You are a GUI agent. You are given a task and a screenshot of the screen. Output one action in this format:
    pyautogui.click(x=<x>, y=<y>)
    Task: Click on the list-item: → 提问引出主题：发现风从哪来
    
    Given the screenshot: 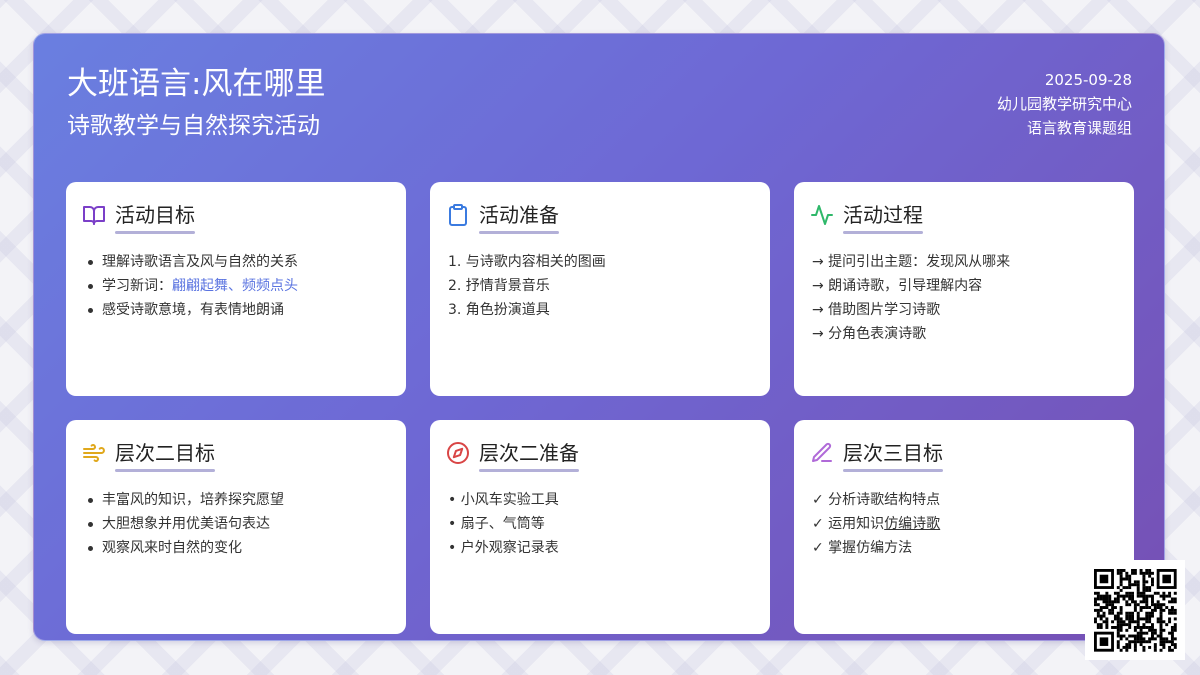 What is the action you would take?
    pyautogui.click(x=911, y=262)
    